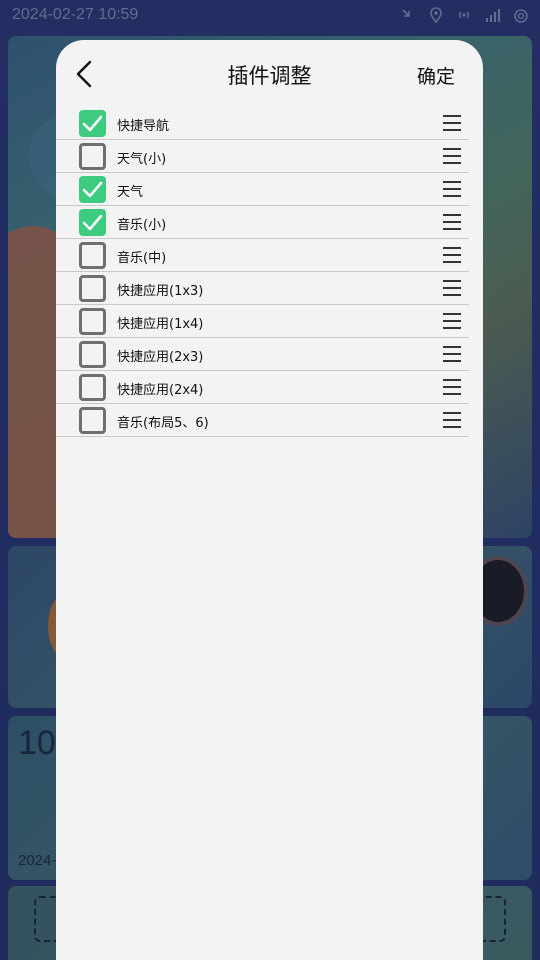  What do you see at coordinates (142, 258) in the screenshot?
I see `list-item-label: 音乐(中)` at bounding box center [142, 258].